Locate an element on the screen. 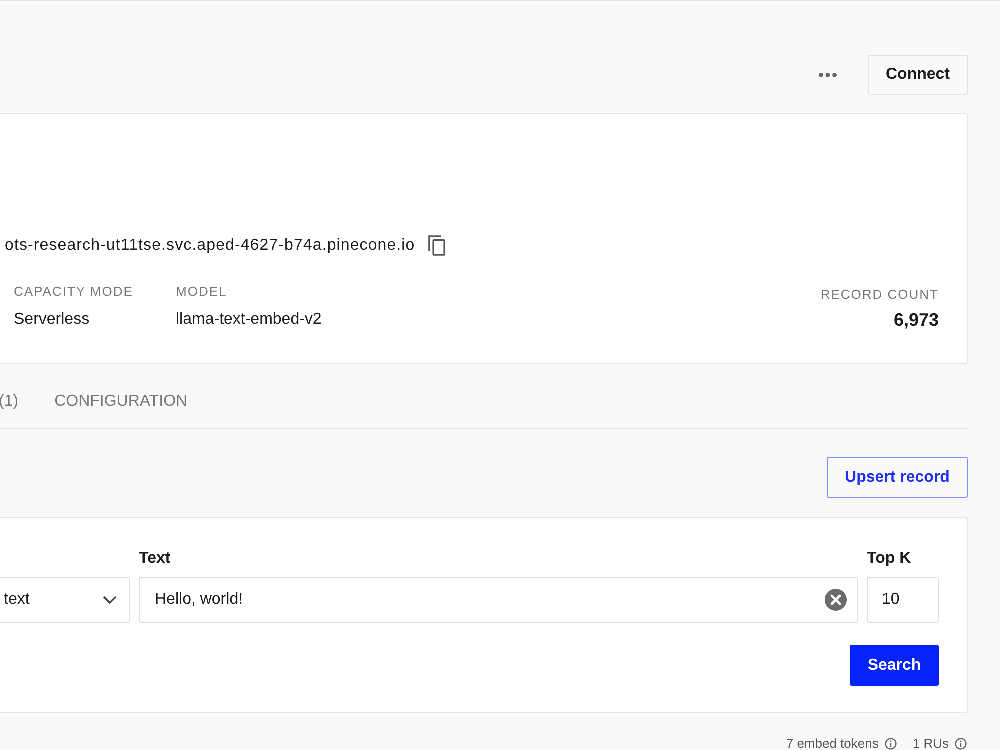 This screenshot has width=1000, height=750. stat-label: RECORD COUNT is located at coordinates (879, 295).